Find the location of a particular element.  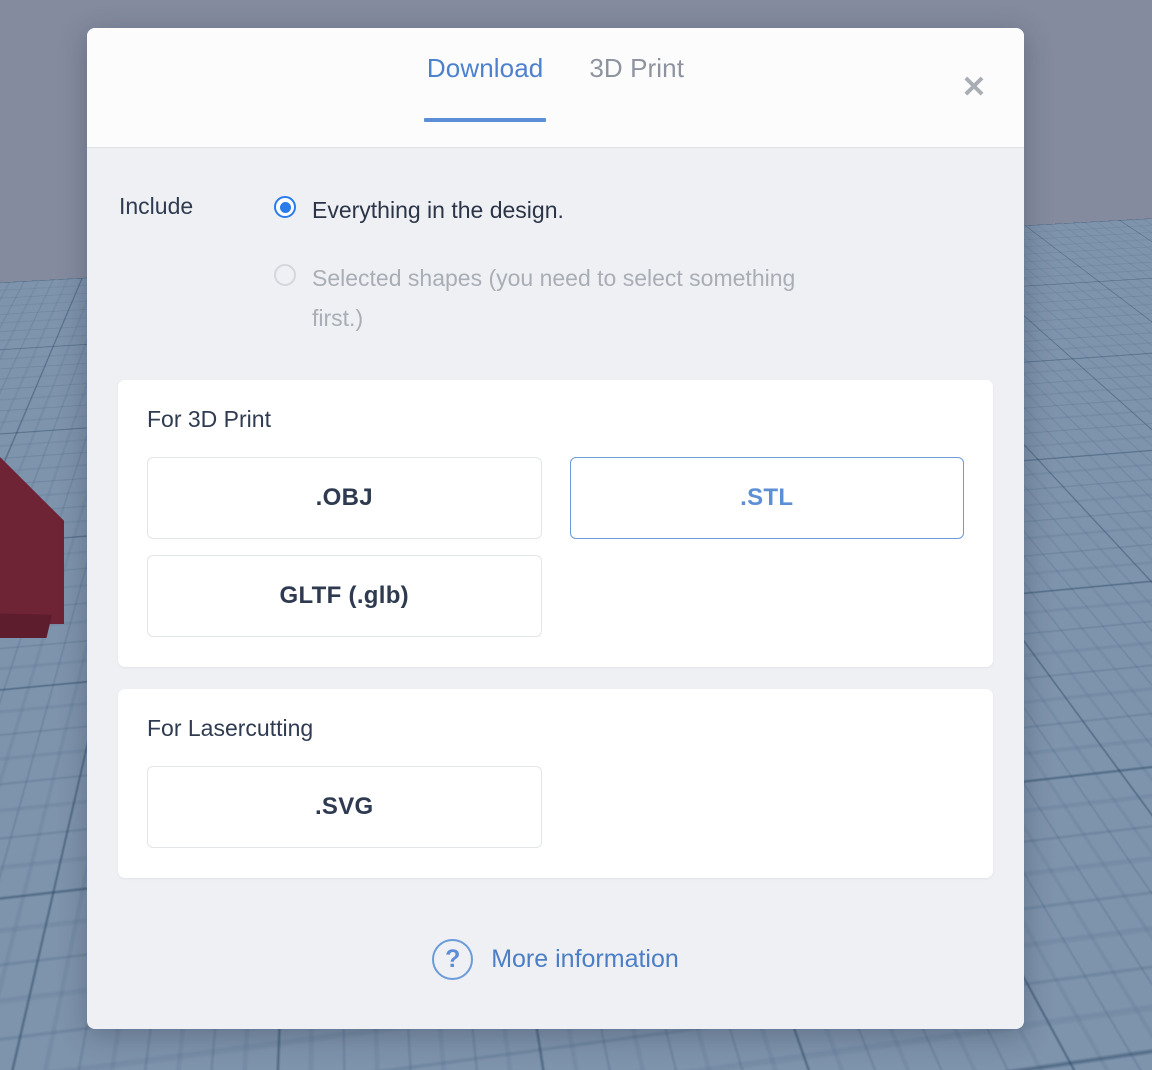

more-information-link: ? More information is located at coordinates (555, 959).